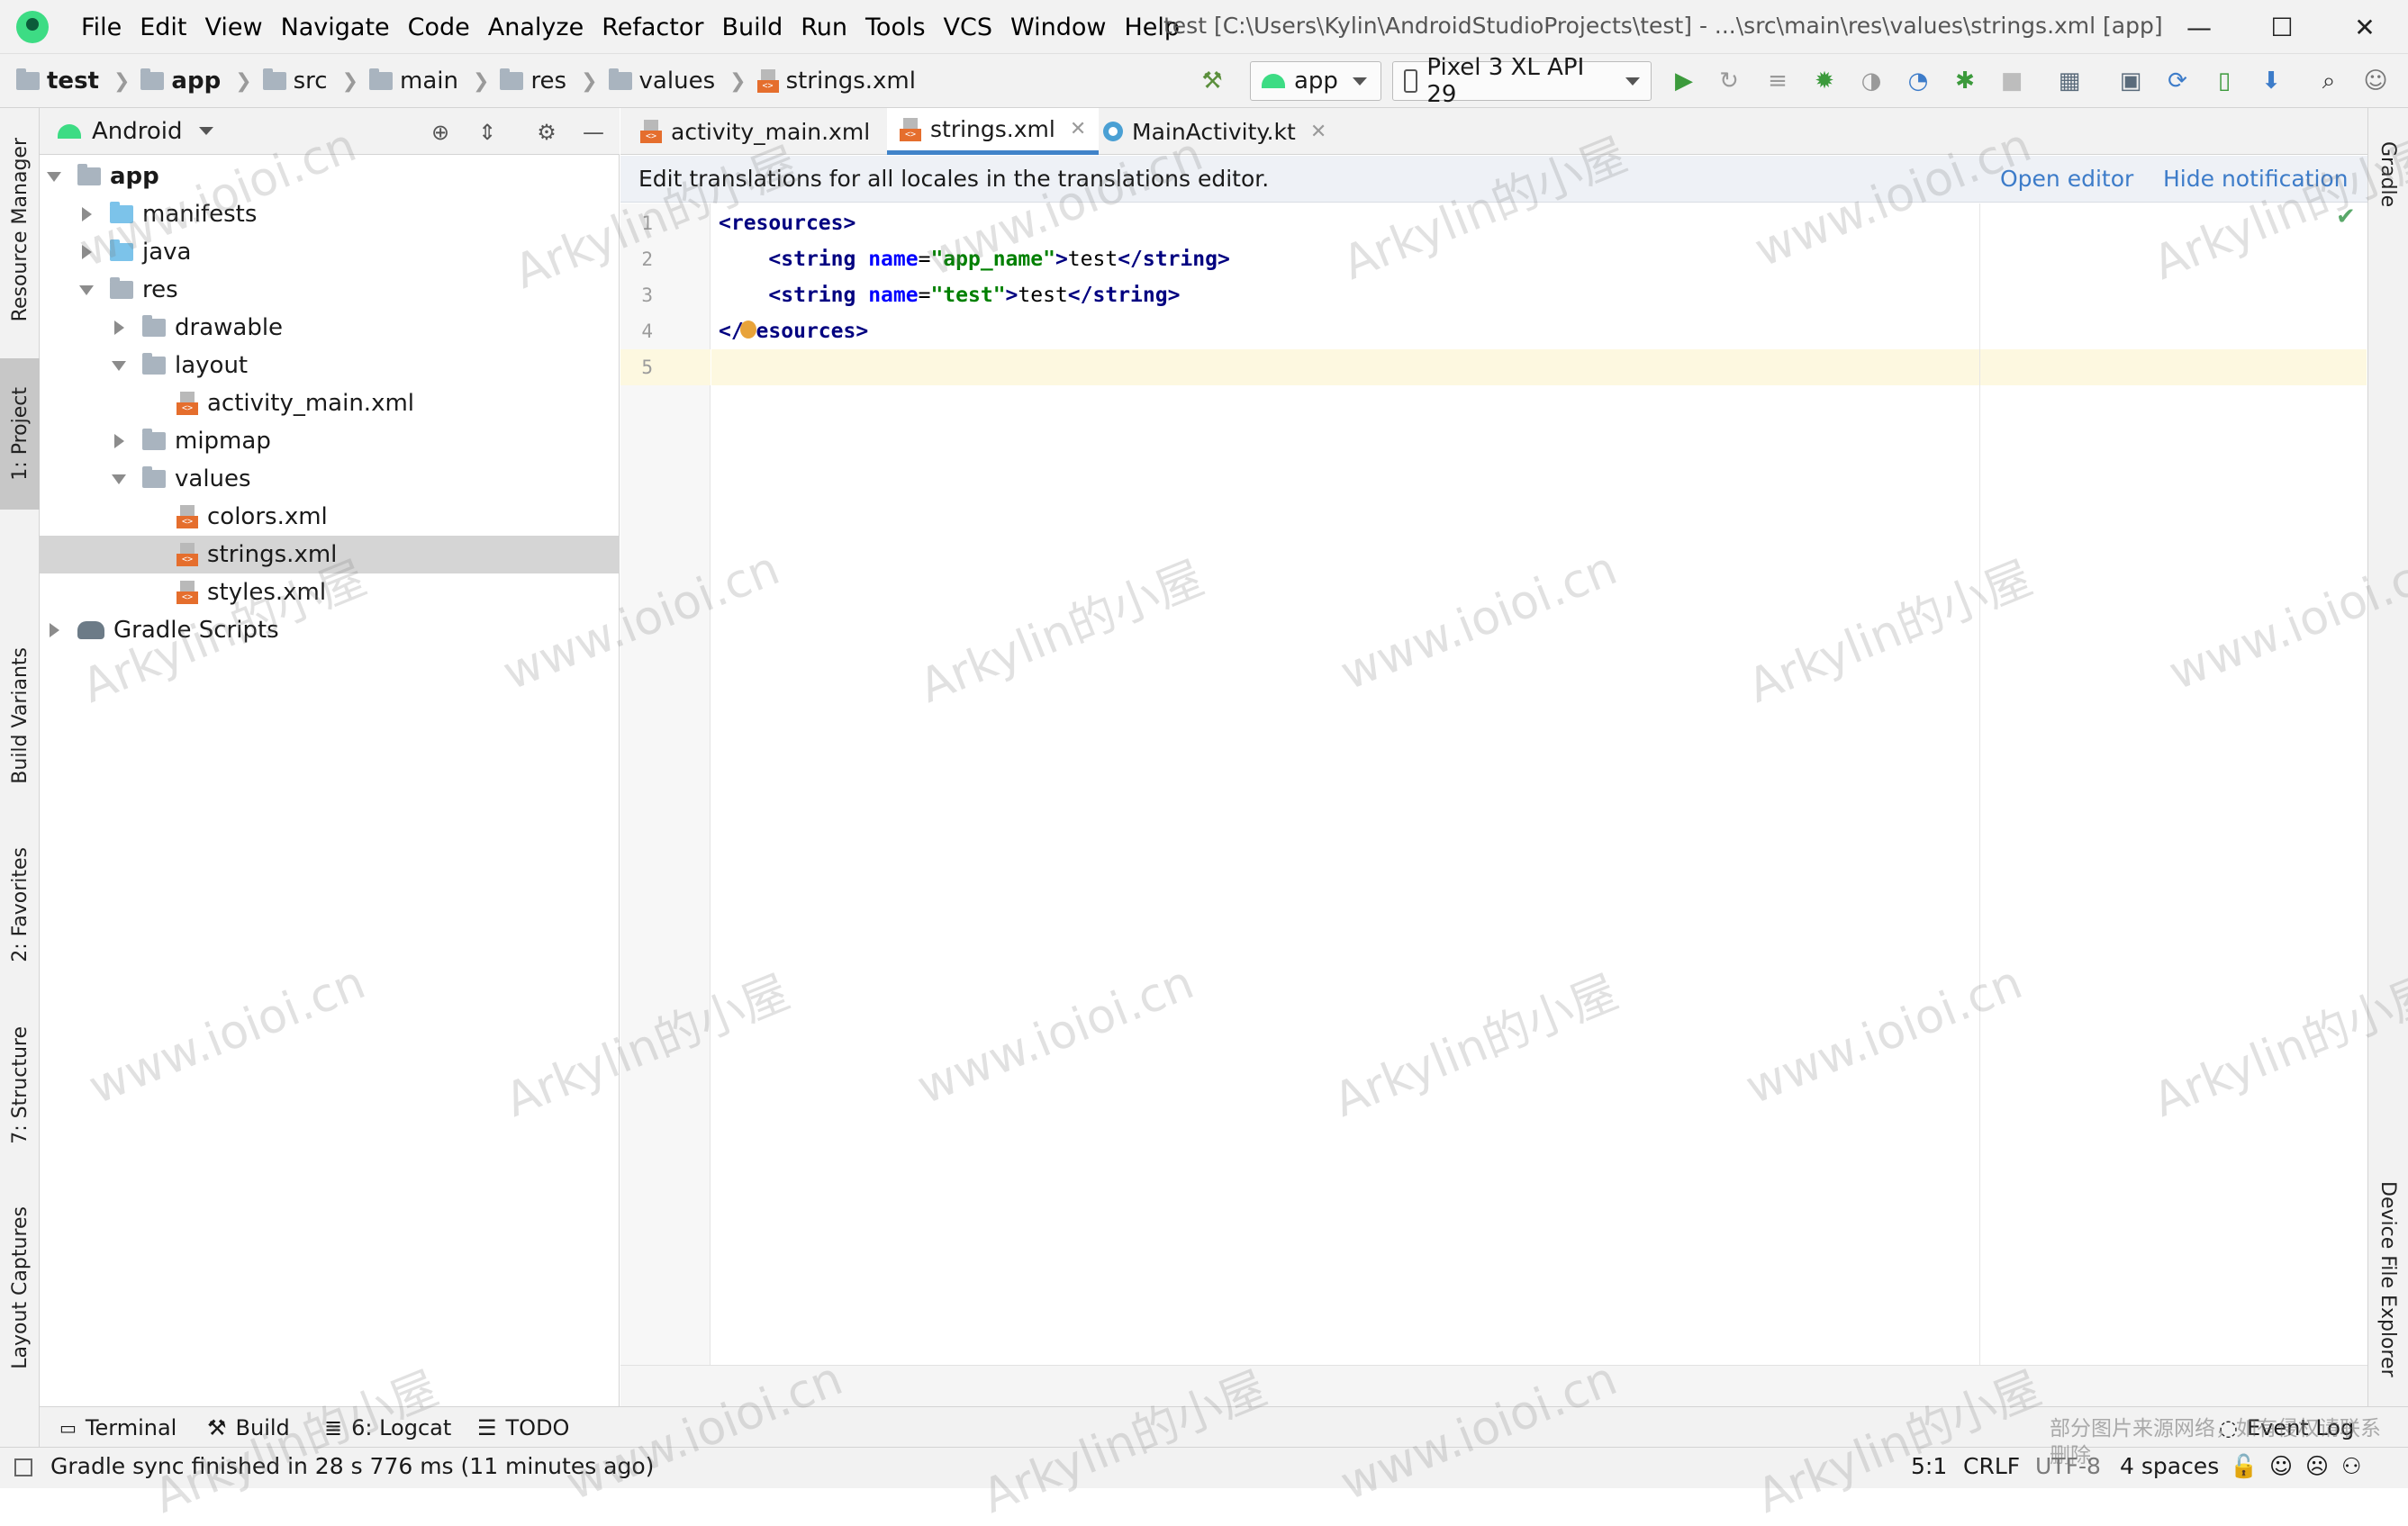 This screenshot has height=1526, width=2408. Describe the element at coordinates (1315, 81) in the screenshot. I see `run-config-select: app` at that location.